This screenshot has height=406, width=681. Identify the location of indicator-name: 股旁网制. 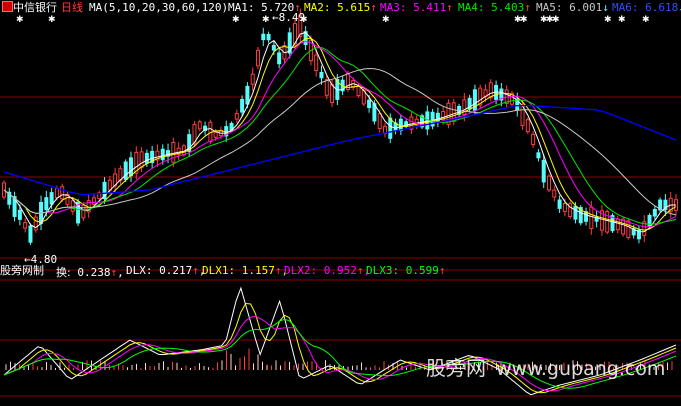
(22, 271).